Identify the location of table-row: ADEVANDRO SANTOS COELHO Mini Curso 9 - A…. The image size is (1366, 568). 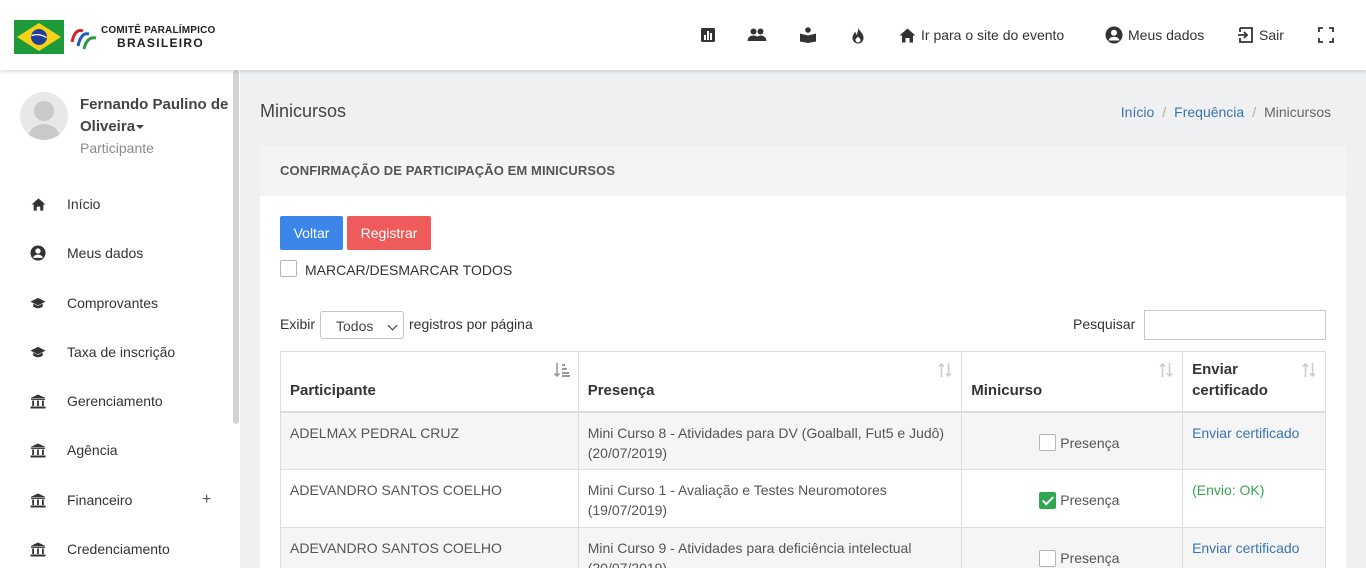
(803, 547).